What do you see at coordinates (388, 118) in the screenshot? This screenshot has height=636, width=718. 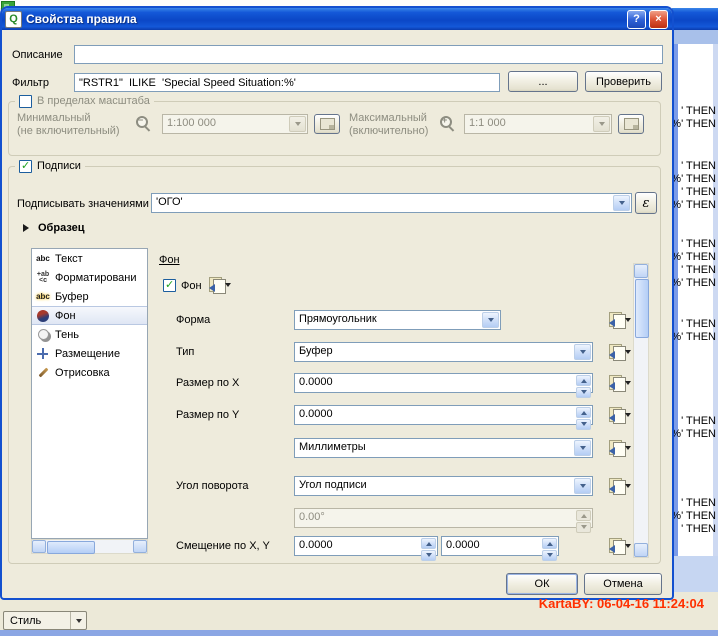 I see `max-scale-label-line1: Максимальный` at bounding box center [388, 118].